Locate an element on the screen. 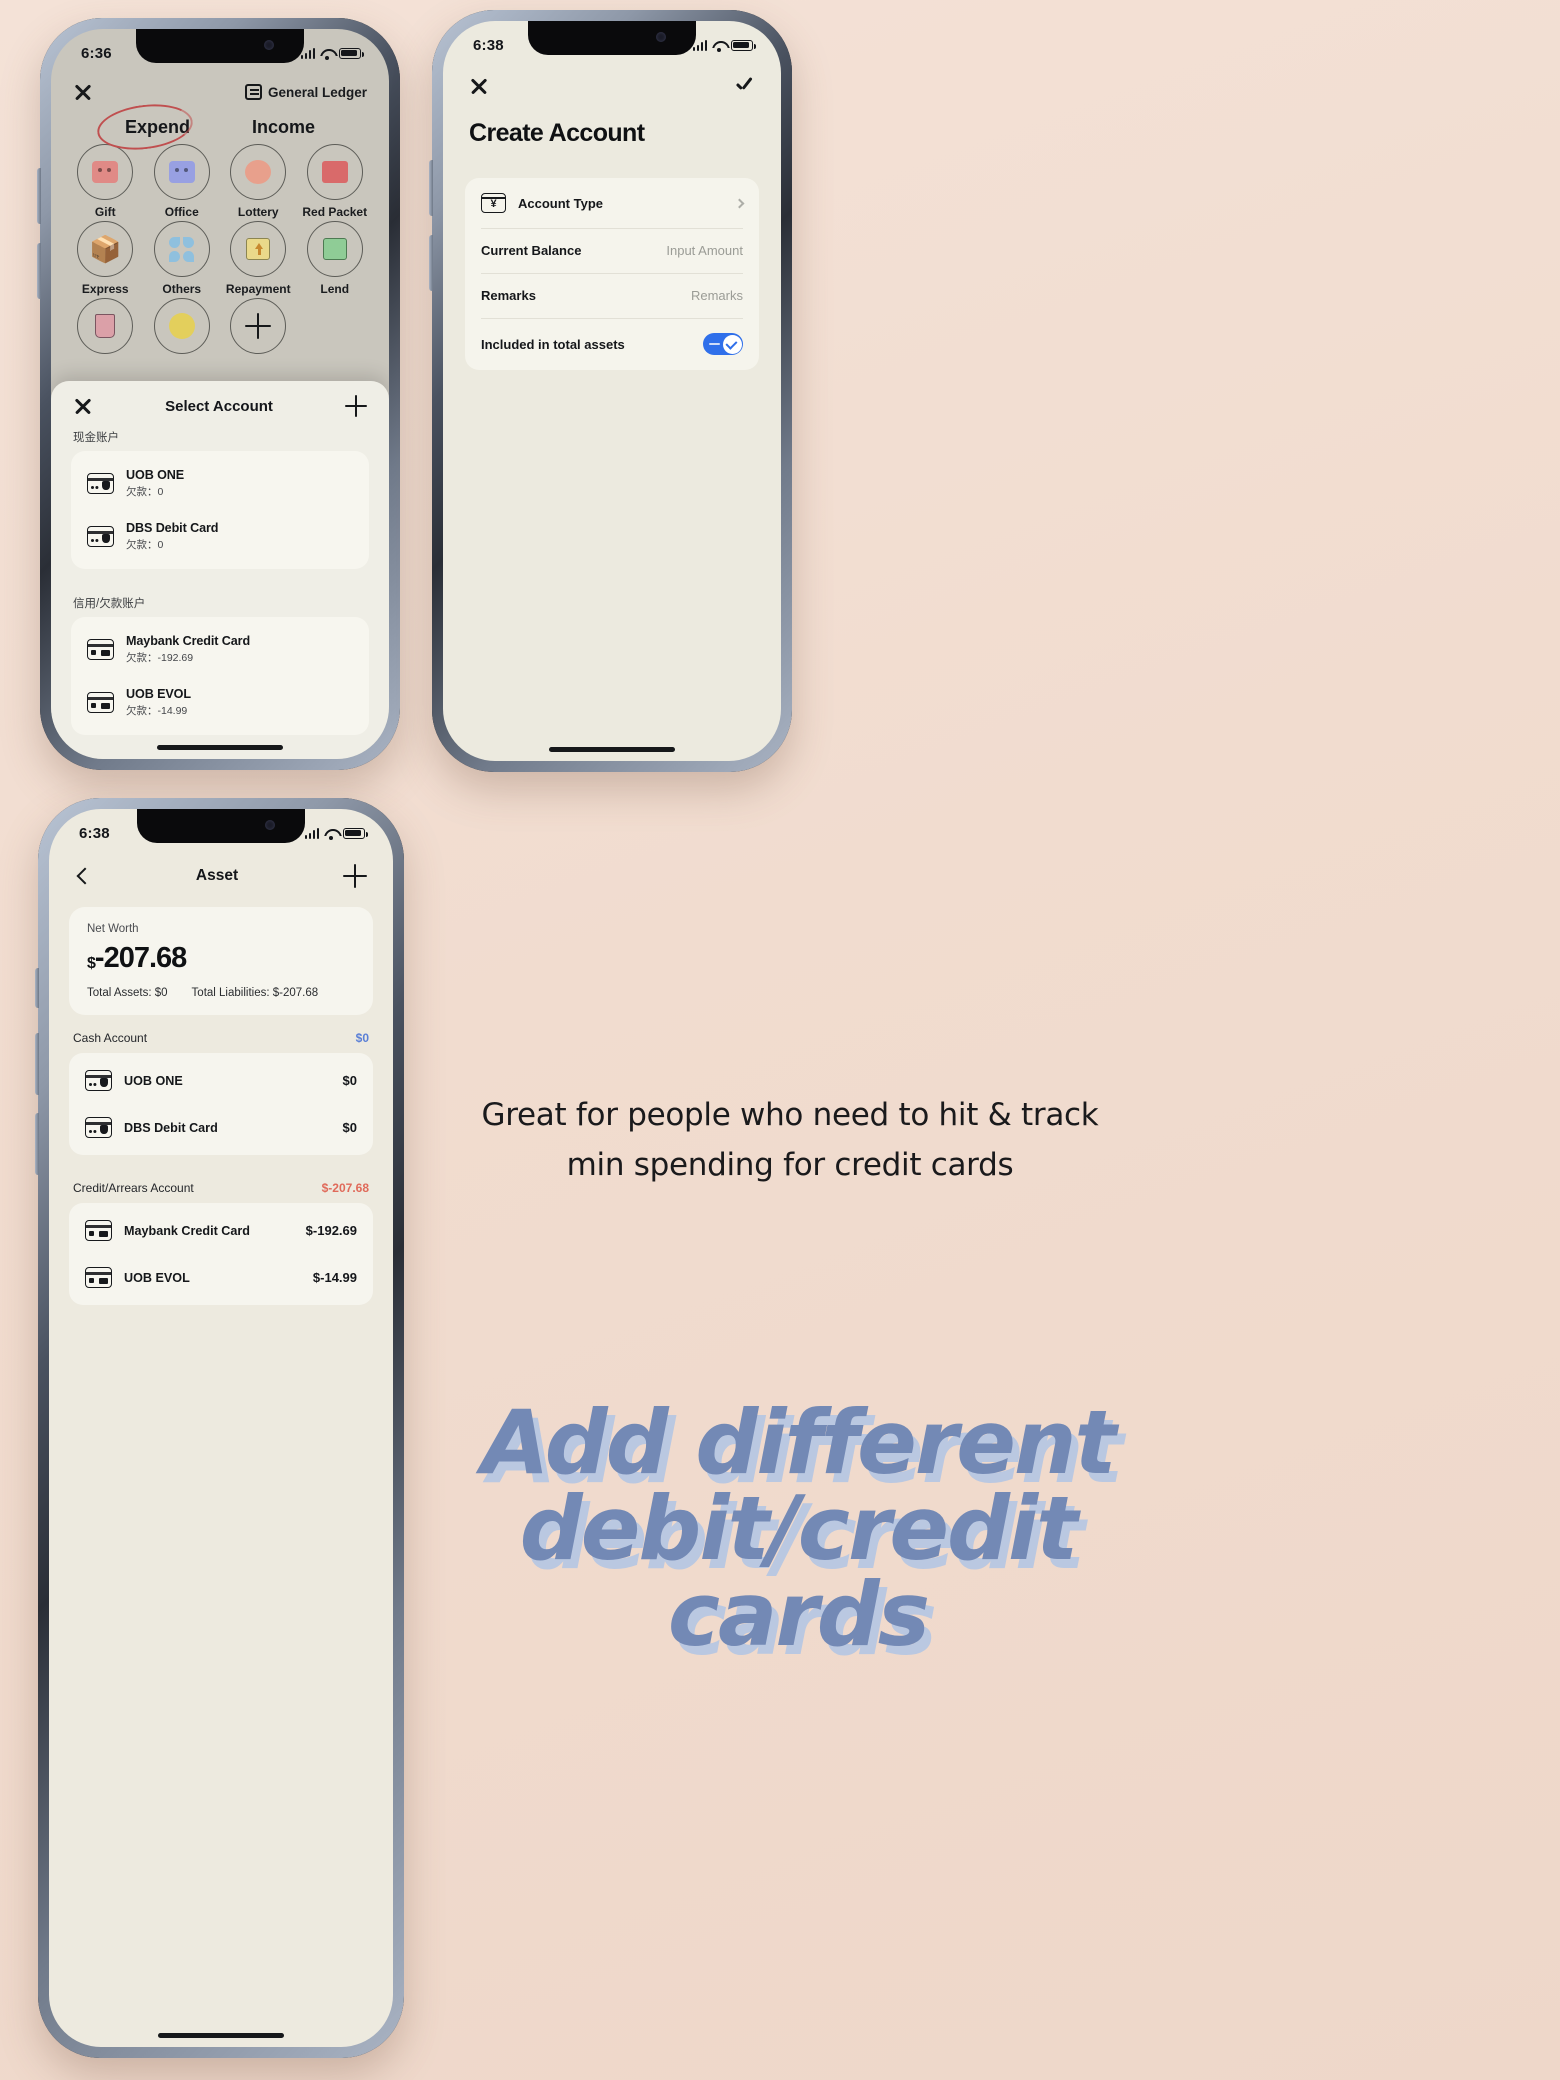 Image resolution: width=1560 pixels, height=2080 pixels. wifi-icon is located at coordinates (327, 54).